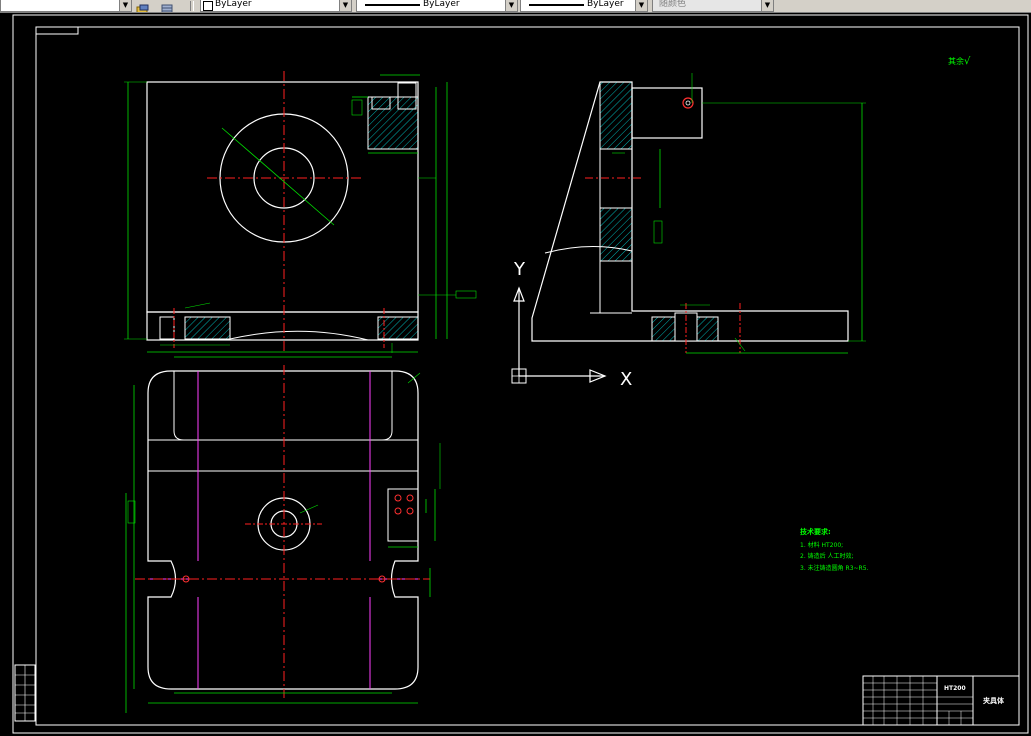 The height and width of the screenshot is (736, 1031). What do you see at coordinates (713, 6) in the screenshot?
I see `plot-style-dropdown: 随颜色 ▼` at bounding box center [713, 6].